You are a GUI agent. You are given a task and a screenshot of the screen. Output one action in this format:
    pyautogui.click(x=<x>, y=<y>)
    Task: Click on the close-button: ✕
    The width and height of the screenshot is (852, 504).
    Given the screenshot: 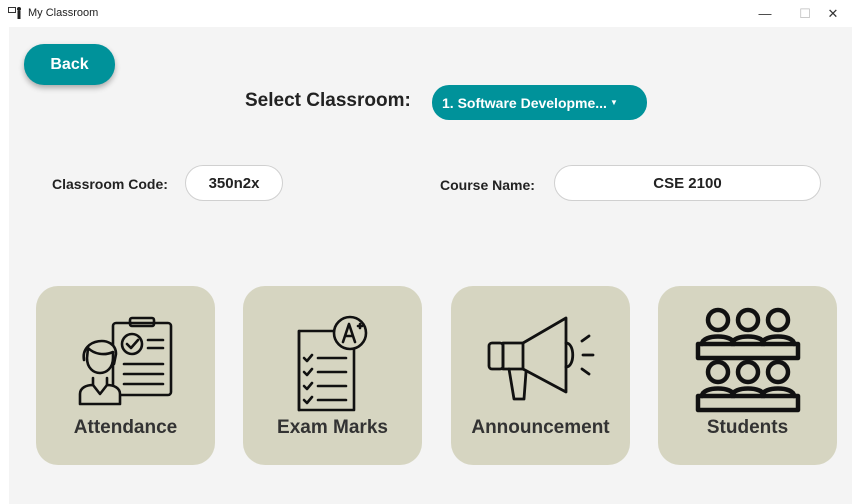 What is the action you would take?
    pyautogui.click(x=833, y=13)
    